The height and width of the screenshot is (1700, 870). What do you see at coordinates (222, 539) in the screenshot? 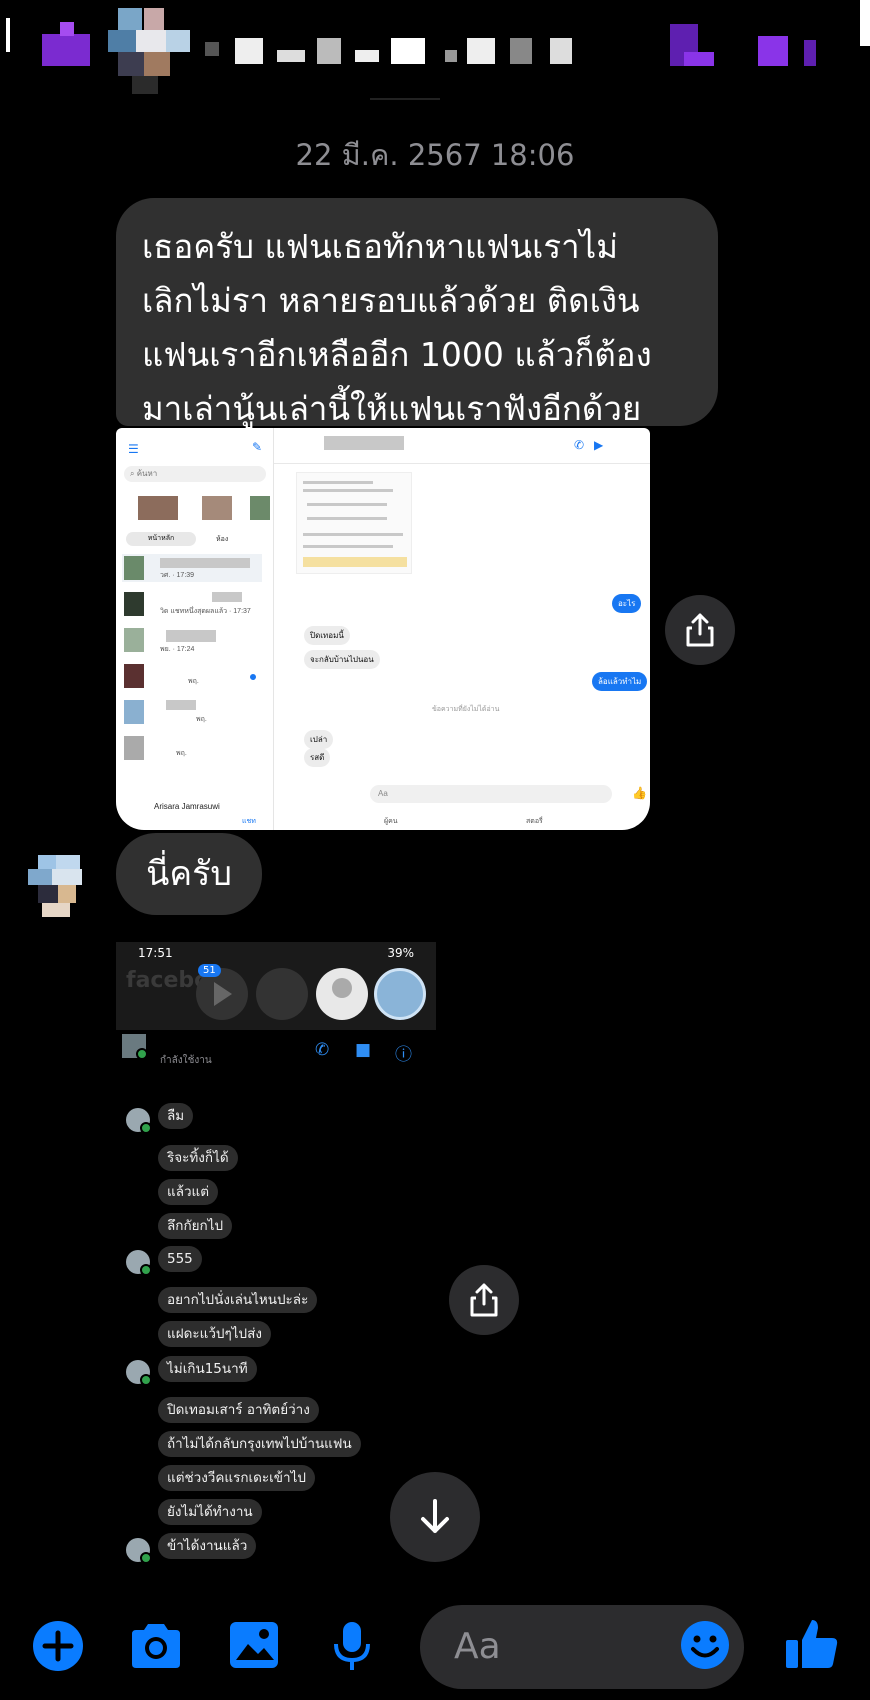
I see `tab-requests: ห้อง` at bounding box center [222, 539].